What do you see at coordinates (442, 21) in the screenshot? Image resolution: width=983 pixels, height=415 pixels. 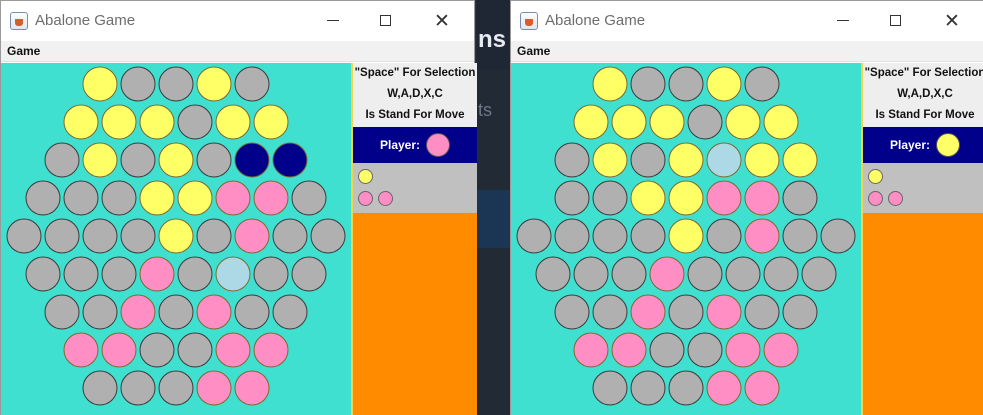 I see `close-button: ✕` at bounding box center [442, 21].